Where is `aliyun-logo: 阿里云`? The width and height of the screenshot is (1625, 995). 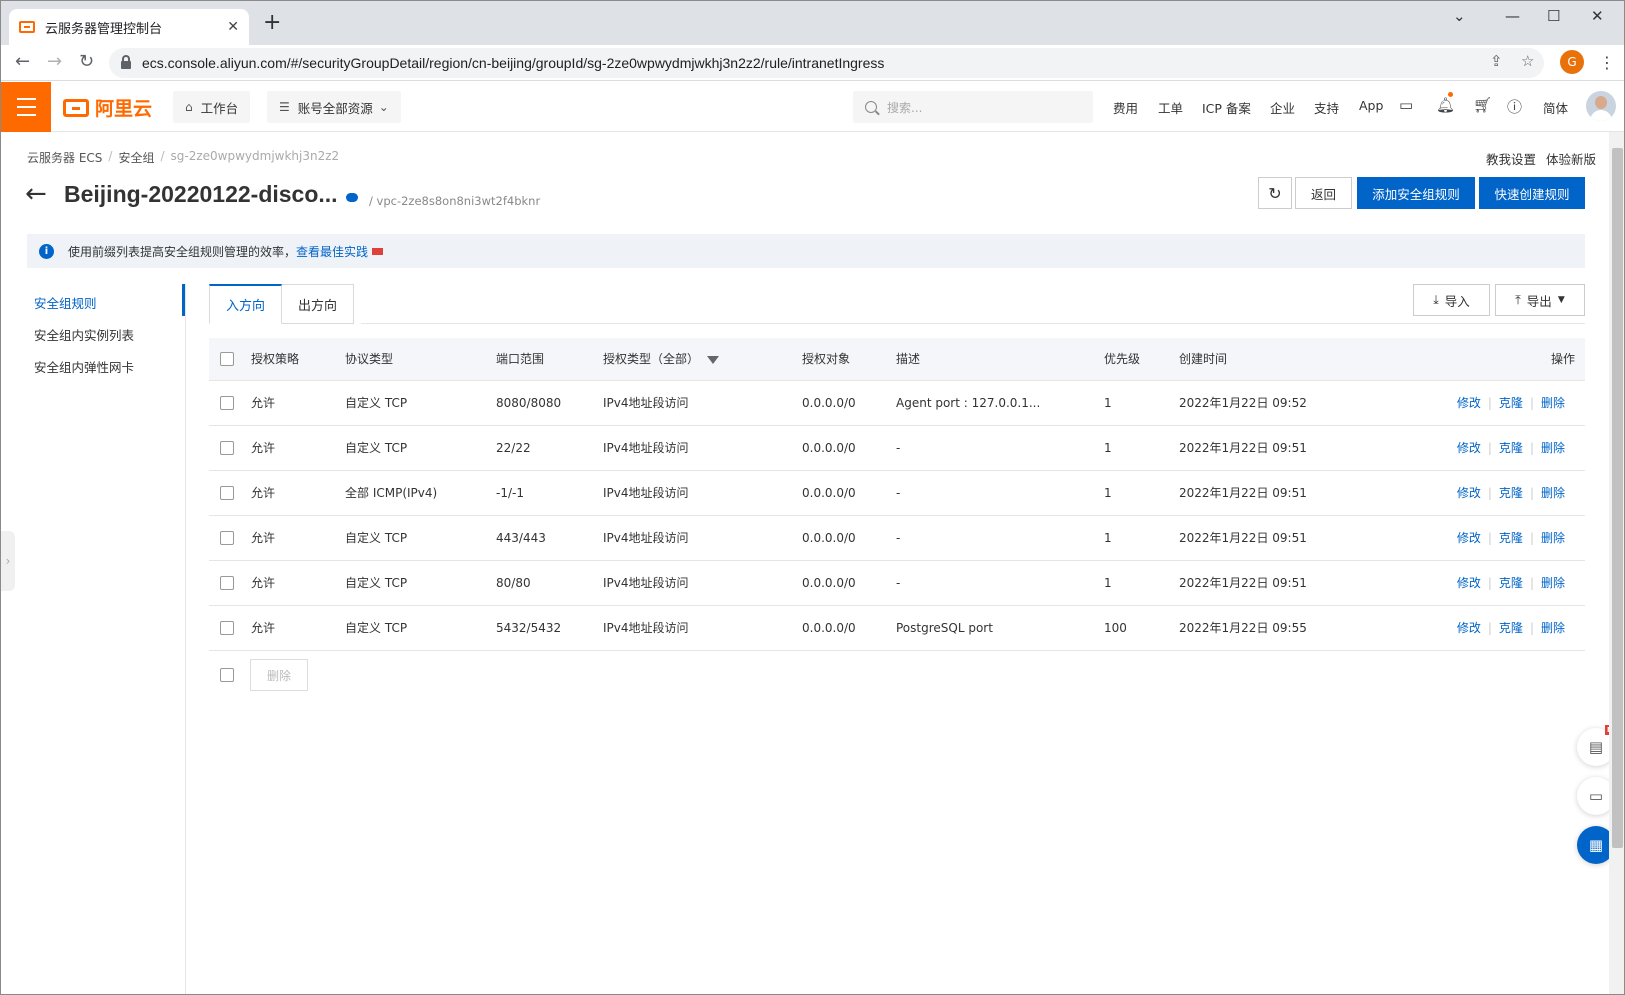 aliyun-logo: 阿里云 is located at coordinates (107, 107).